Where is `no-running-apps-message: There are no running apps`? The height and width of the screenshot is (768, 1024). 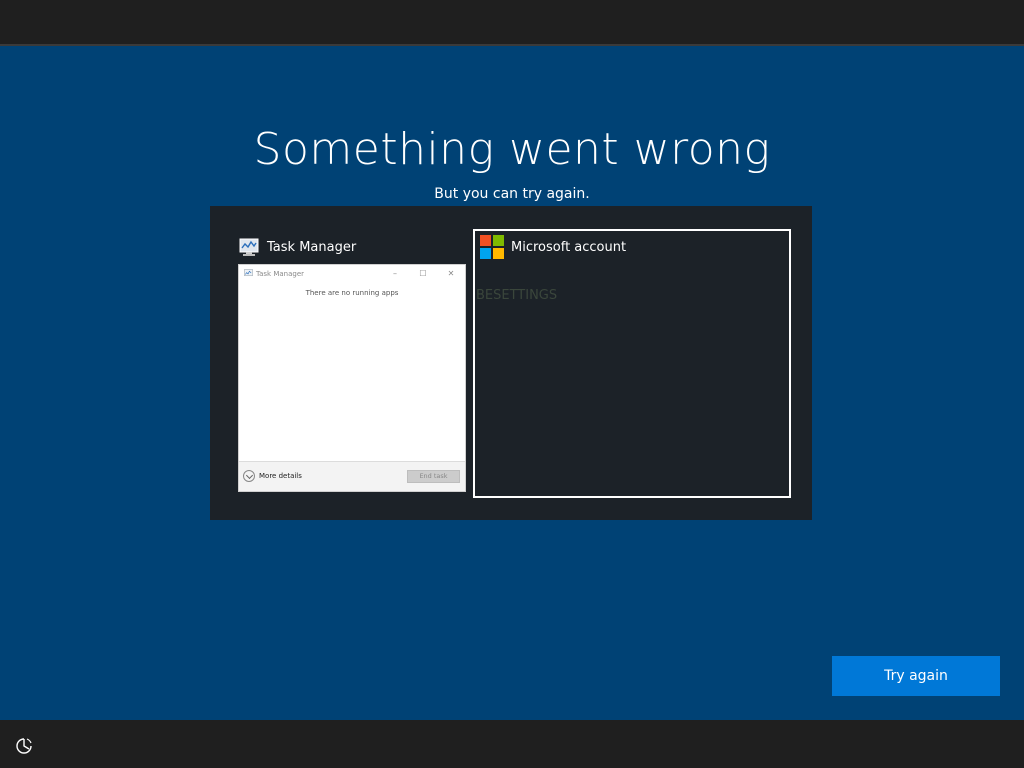 no-running-apps-message: There are no running apps is located at coordinates (352, 293).